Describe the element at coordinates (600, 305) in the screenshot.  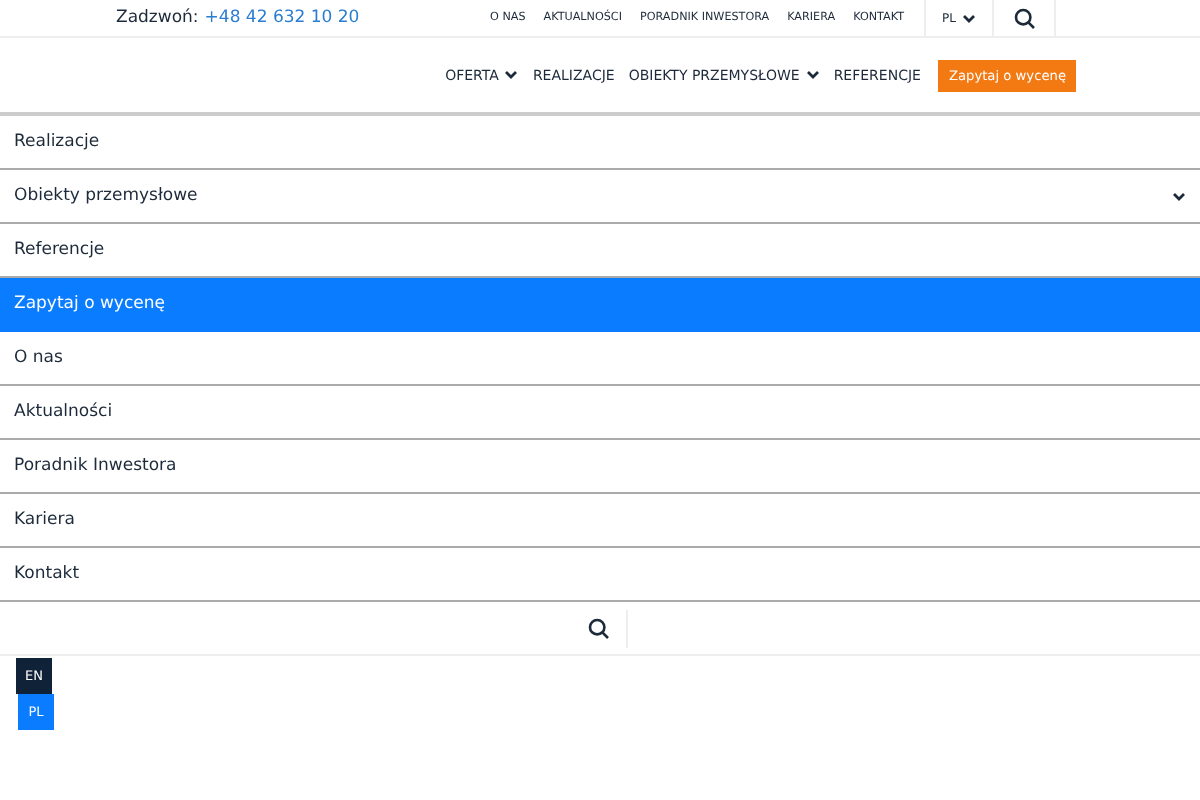
I see `menu-item: Zapytaj o wycenę` at that location.